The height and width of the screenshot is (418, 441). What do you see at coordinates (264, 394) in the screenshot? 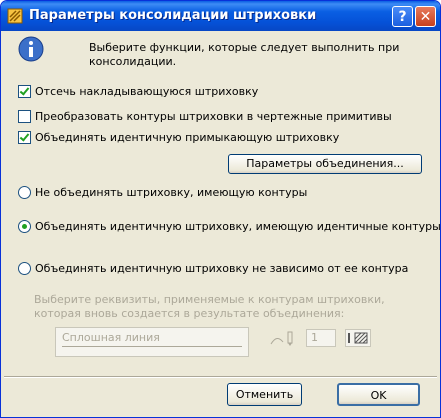
I see `cancel-button: Отменить` at bounding box center [264, 394].